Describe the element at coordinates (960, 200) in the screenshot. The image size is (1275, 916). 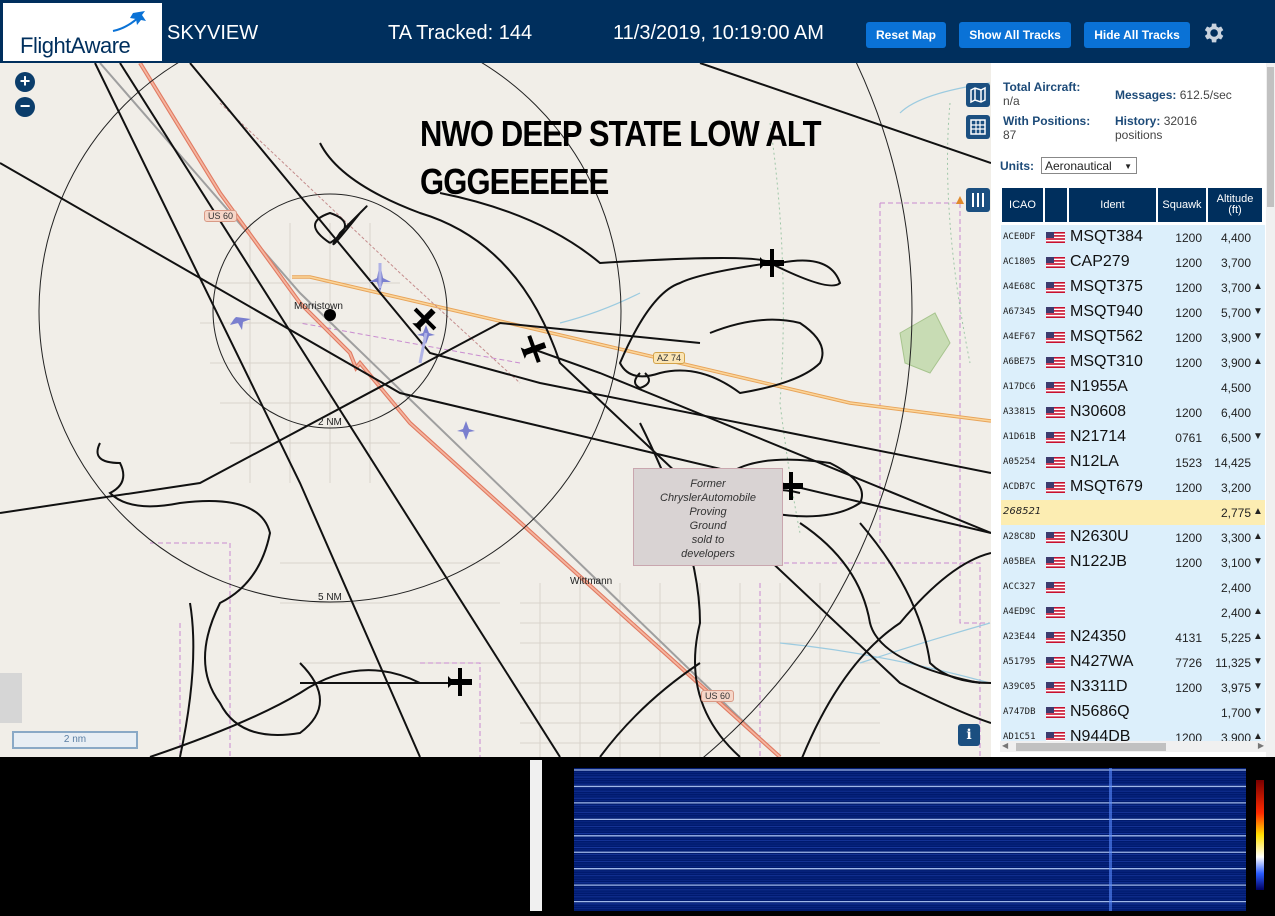
I see `collapse-arrow-icon` at that location.